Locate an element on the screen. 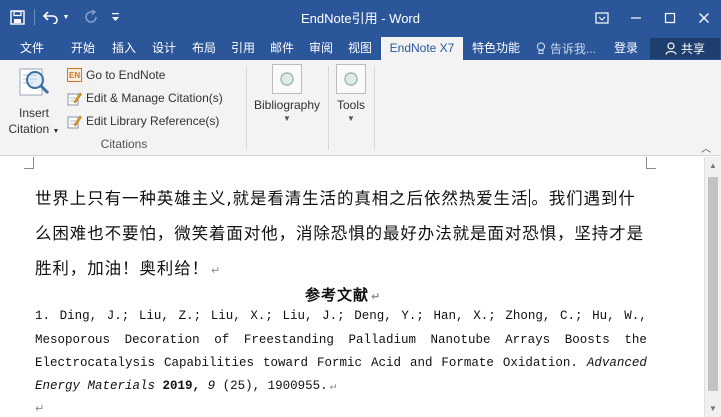 The height and width of the screenshot is (417, 721). scrollbar-thumb is located at coordinates (713, 284).